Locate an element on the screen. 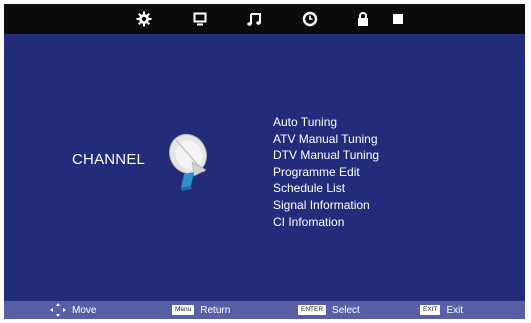  move-hint: Move is located at coordinates (73, 310).